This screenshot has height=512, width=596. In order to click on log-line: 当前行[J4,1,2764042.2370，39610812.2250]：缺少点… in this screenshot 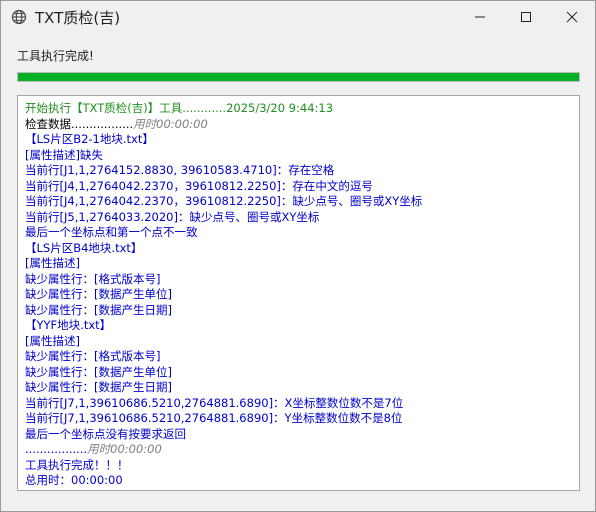, I will do `click(302, 202)`.